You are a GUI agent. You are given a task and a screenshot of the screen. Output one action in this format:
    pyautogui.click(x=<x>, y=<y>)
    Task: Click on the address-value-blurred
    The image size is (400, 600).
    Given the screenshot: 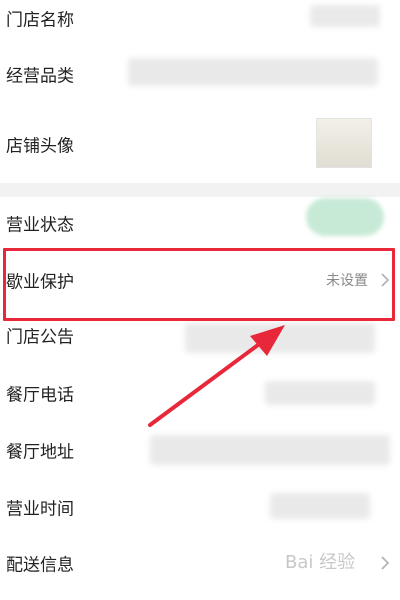 What is the action you would take?
    pyautogui.click(x=270, y=450)
    